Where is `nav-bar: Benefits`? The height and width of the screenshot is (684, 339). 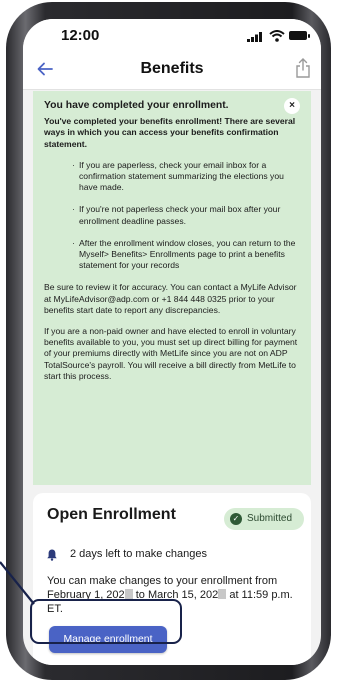 nav-bar: Benefits is located at coordinates (172, 72).